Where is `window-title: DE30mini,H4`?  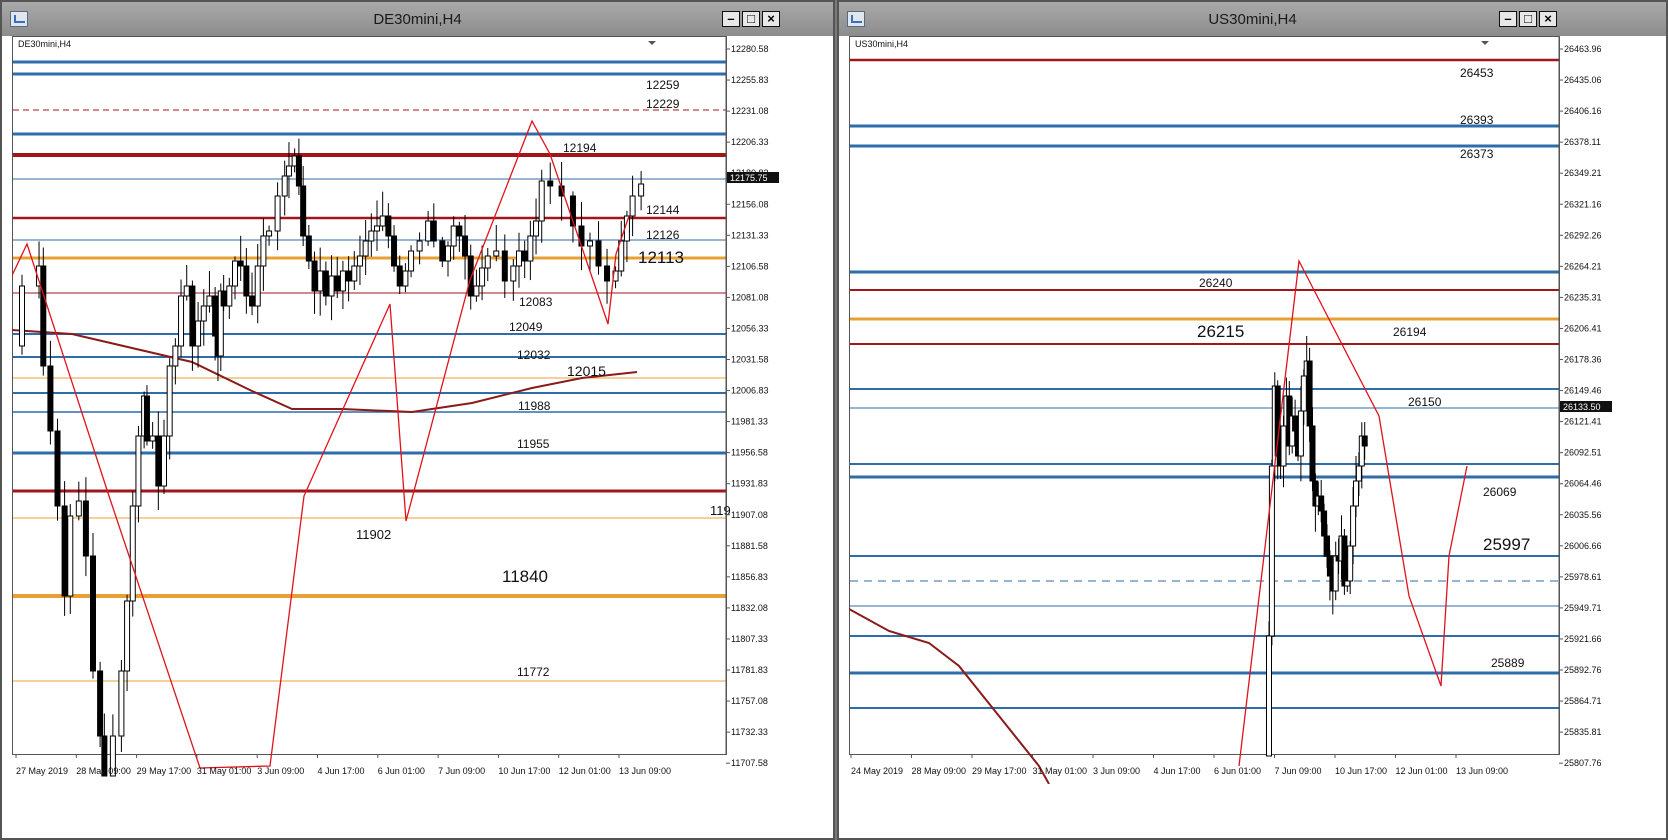 window-title: DE30mini,H4 is located at coordinates (417, 19).